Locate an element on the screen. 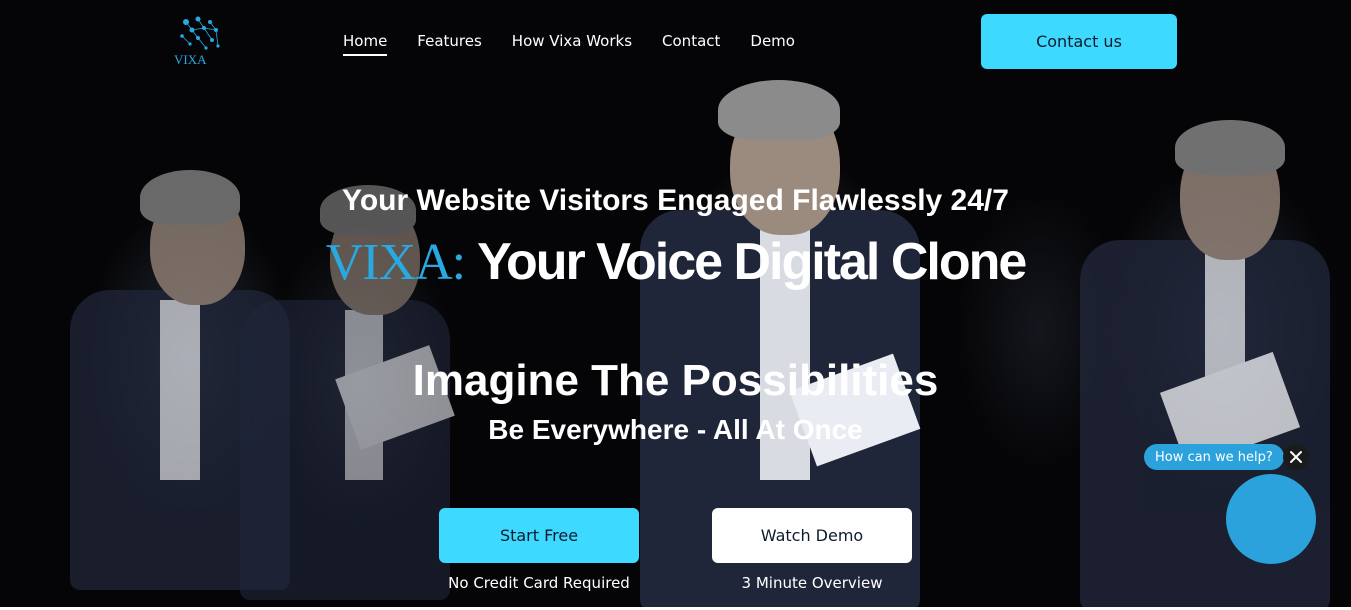  chat-launcher-button is located at coordinates (1271, 519).